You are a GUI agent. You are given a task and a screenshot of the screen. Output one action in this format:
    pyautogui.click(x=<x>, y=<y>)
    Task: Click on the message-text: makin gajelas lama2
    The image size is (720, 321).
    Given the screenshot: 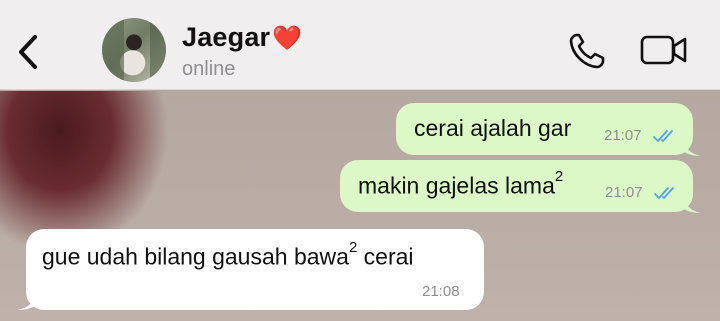 What is the action you would take?
    pyautogui.click(x=460, y=184)
    